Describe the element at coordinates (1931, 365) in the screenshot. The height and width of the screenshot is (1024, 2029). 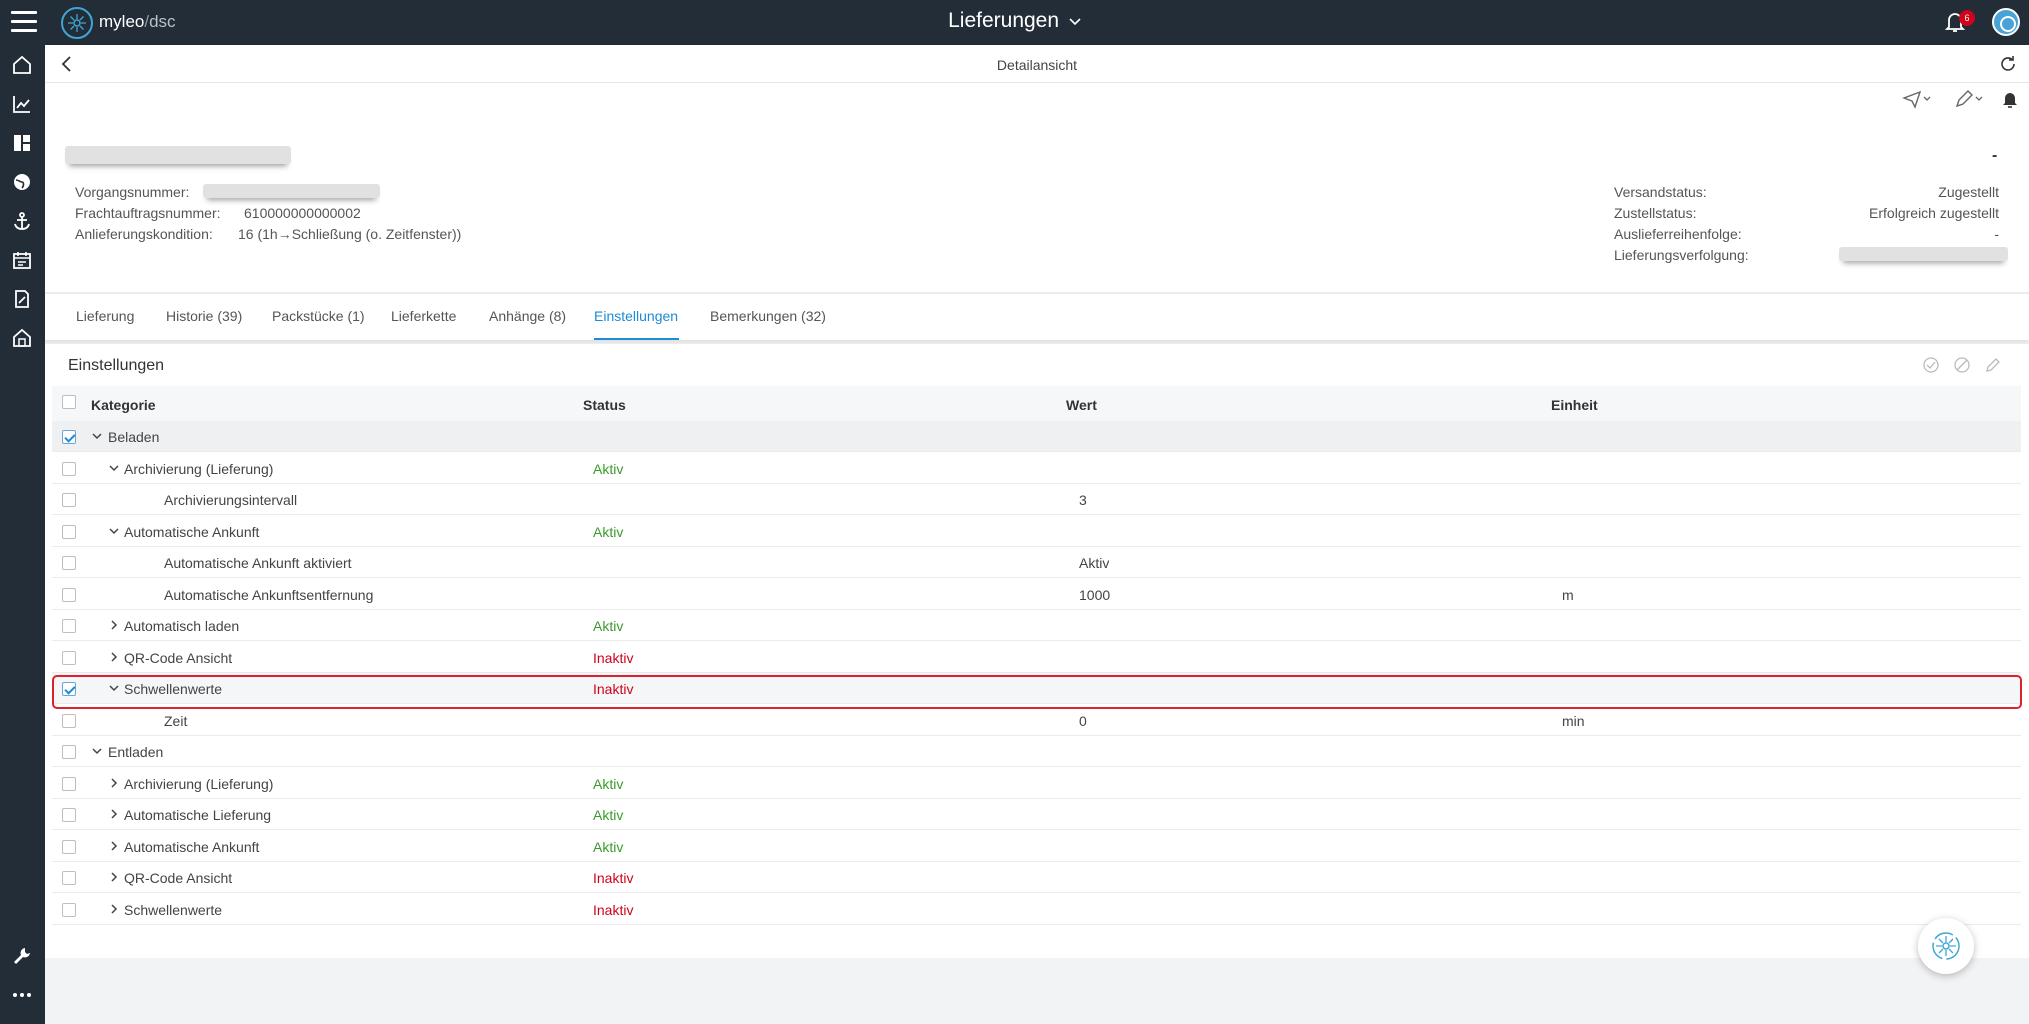
I see `confirm-check-icon` at that location.